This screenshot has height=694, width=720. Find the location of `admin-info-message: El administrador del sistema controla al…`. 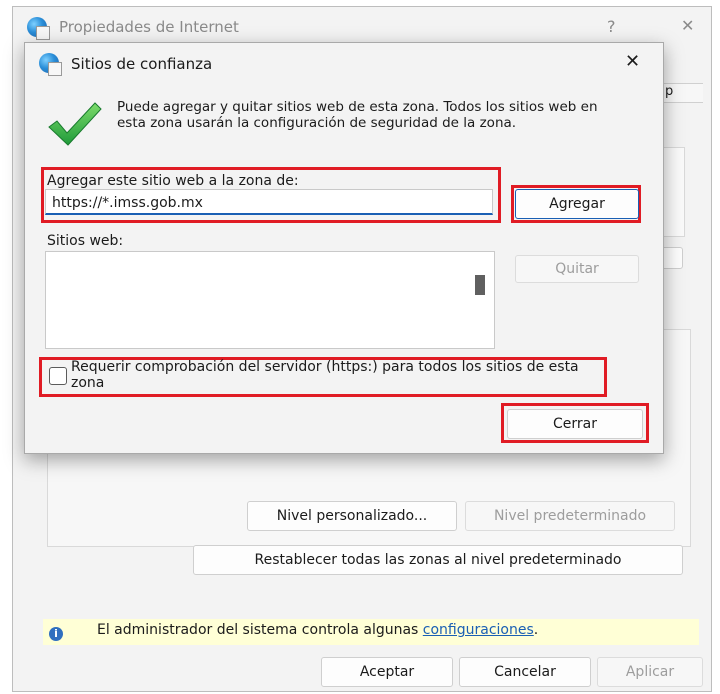

admin-info-message: El administrador del sistema controla al… is located at coordinates (260, 630).